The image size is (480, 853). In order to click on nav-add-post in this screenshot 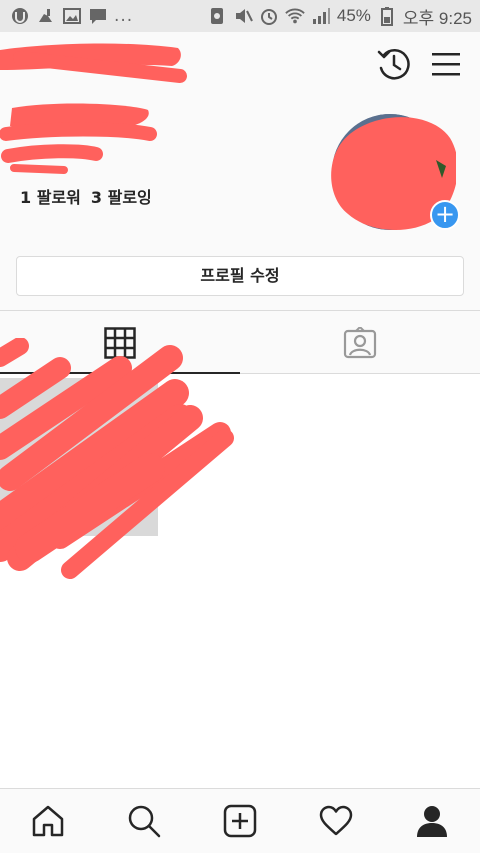, I will do `click(240, 821)`.